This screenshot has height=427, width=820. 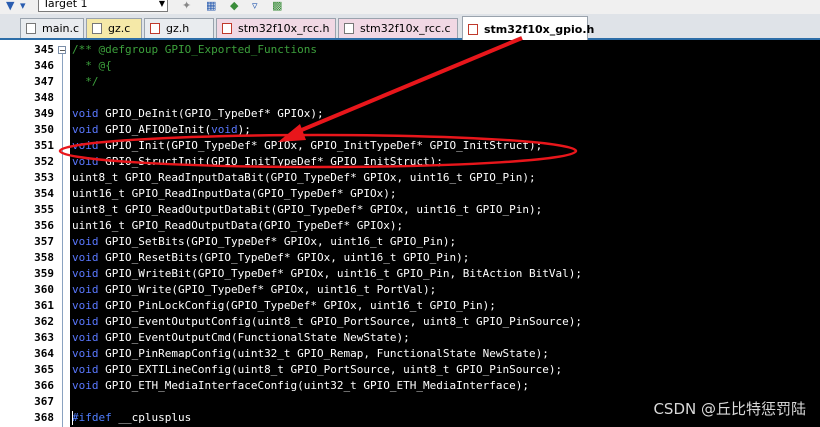 I want to click on line-number: 361, so click(x=44, y=305).